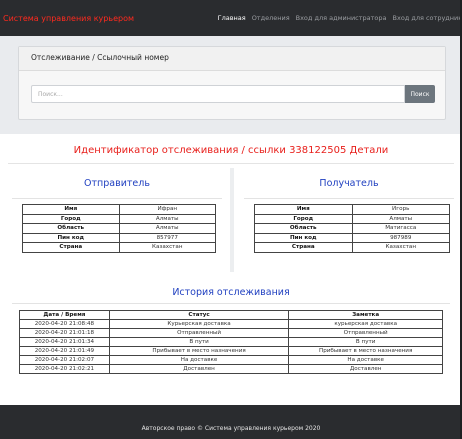 The image size is (462, 439). What do you see at coordinates (232, 220) in the screenshot?
I see `party-separator` at bounding box center [232, 220].